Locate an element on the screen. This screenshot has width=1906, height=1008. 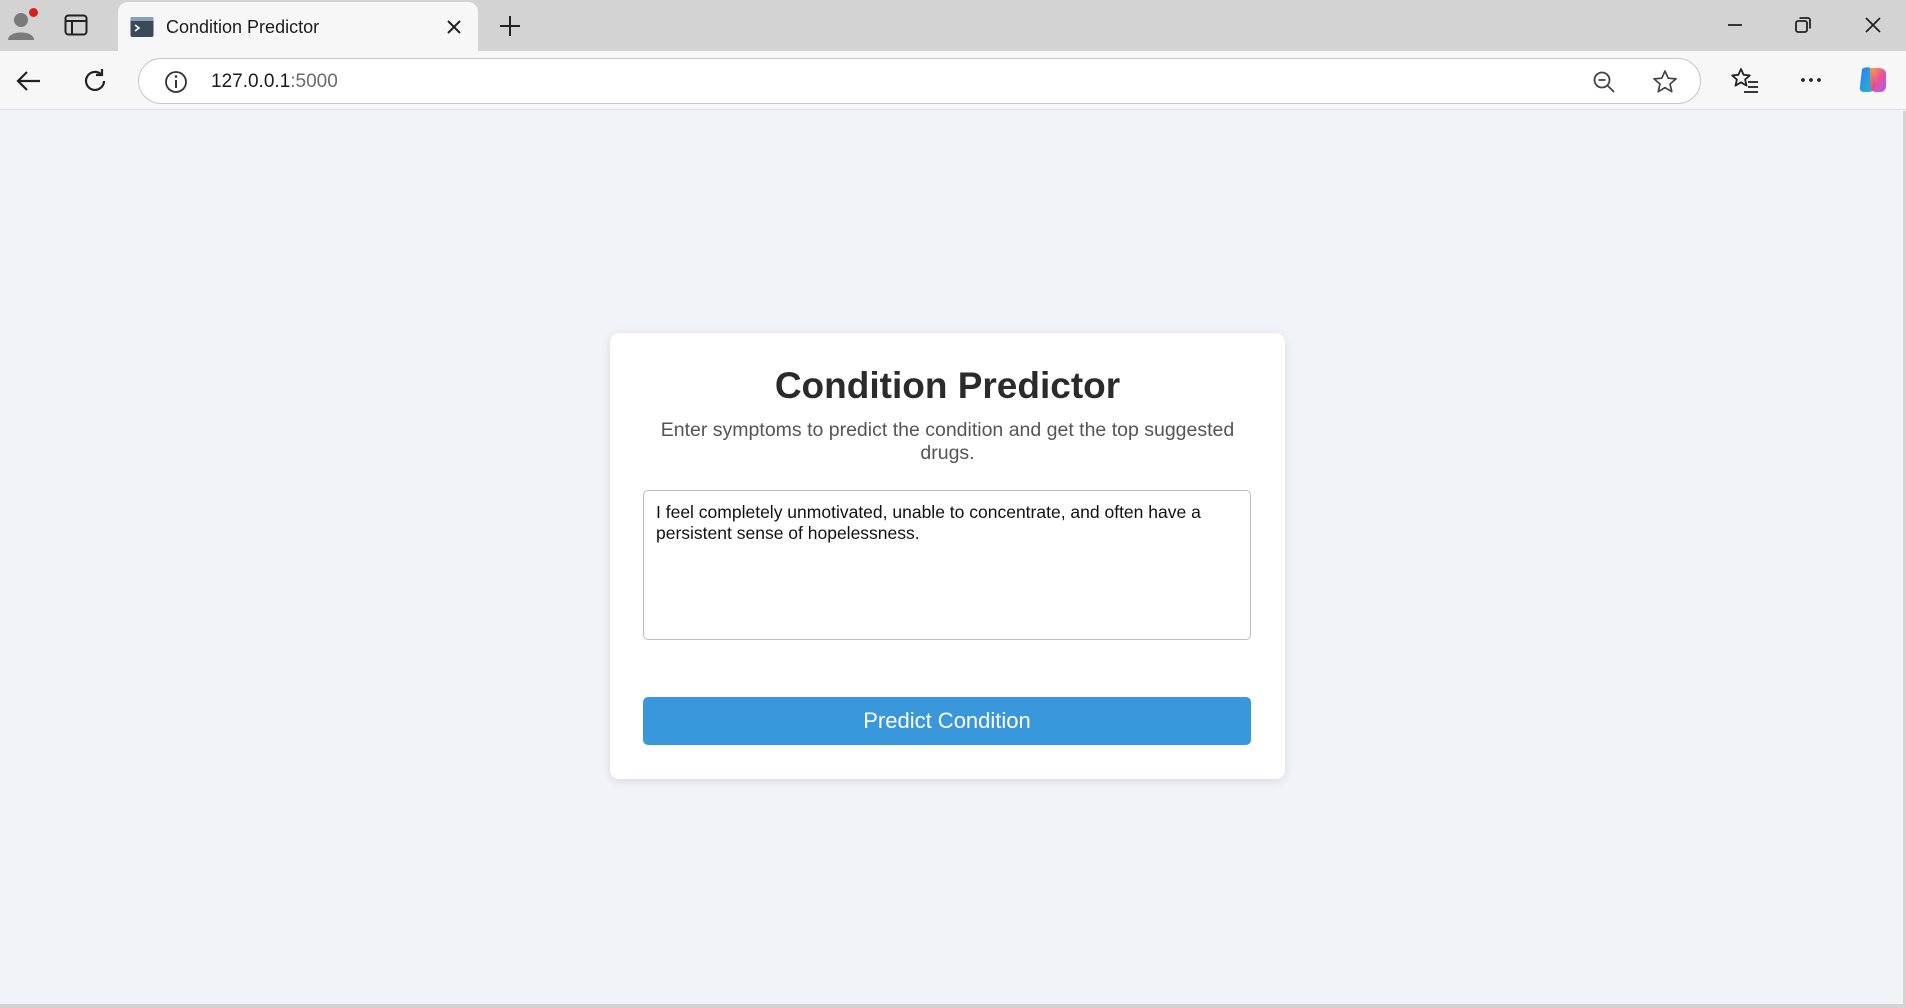
page-title: Condition Predictor is located at coordinates (947, 385).